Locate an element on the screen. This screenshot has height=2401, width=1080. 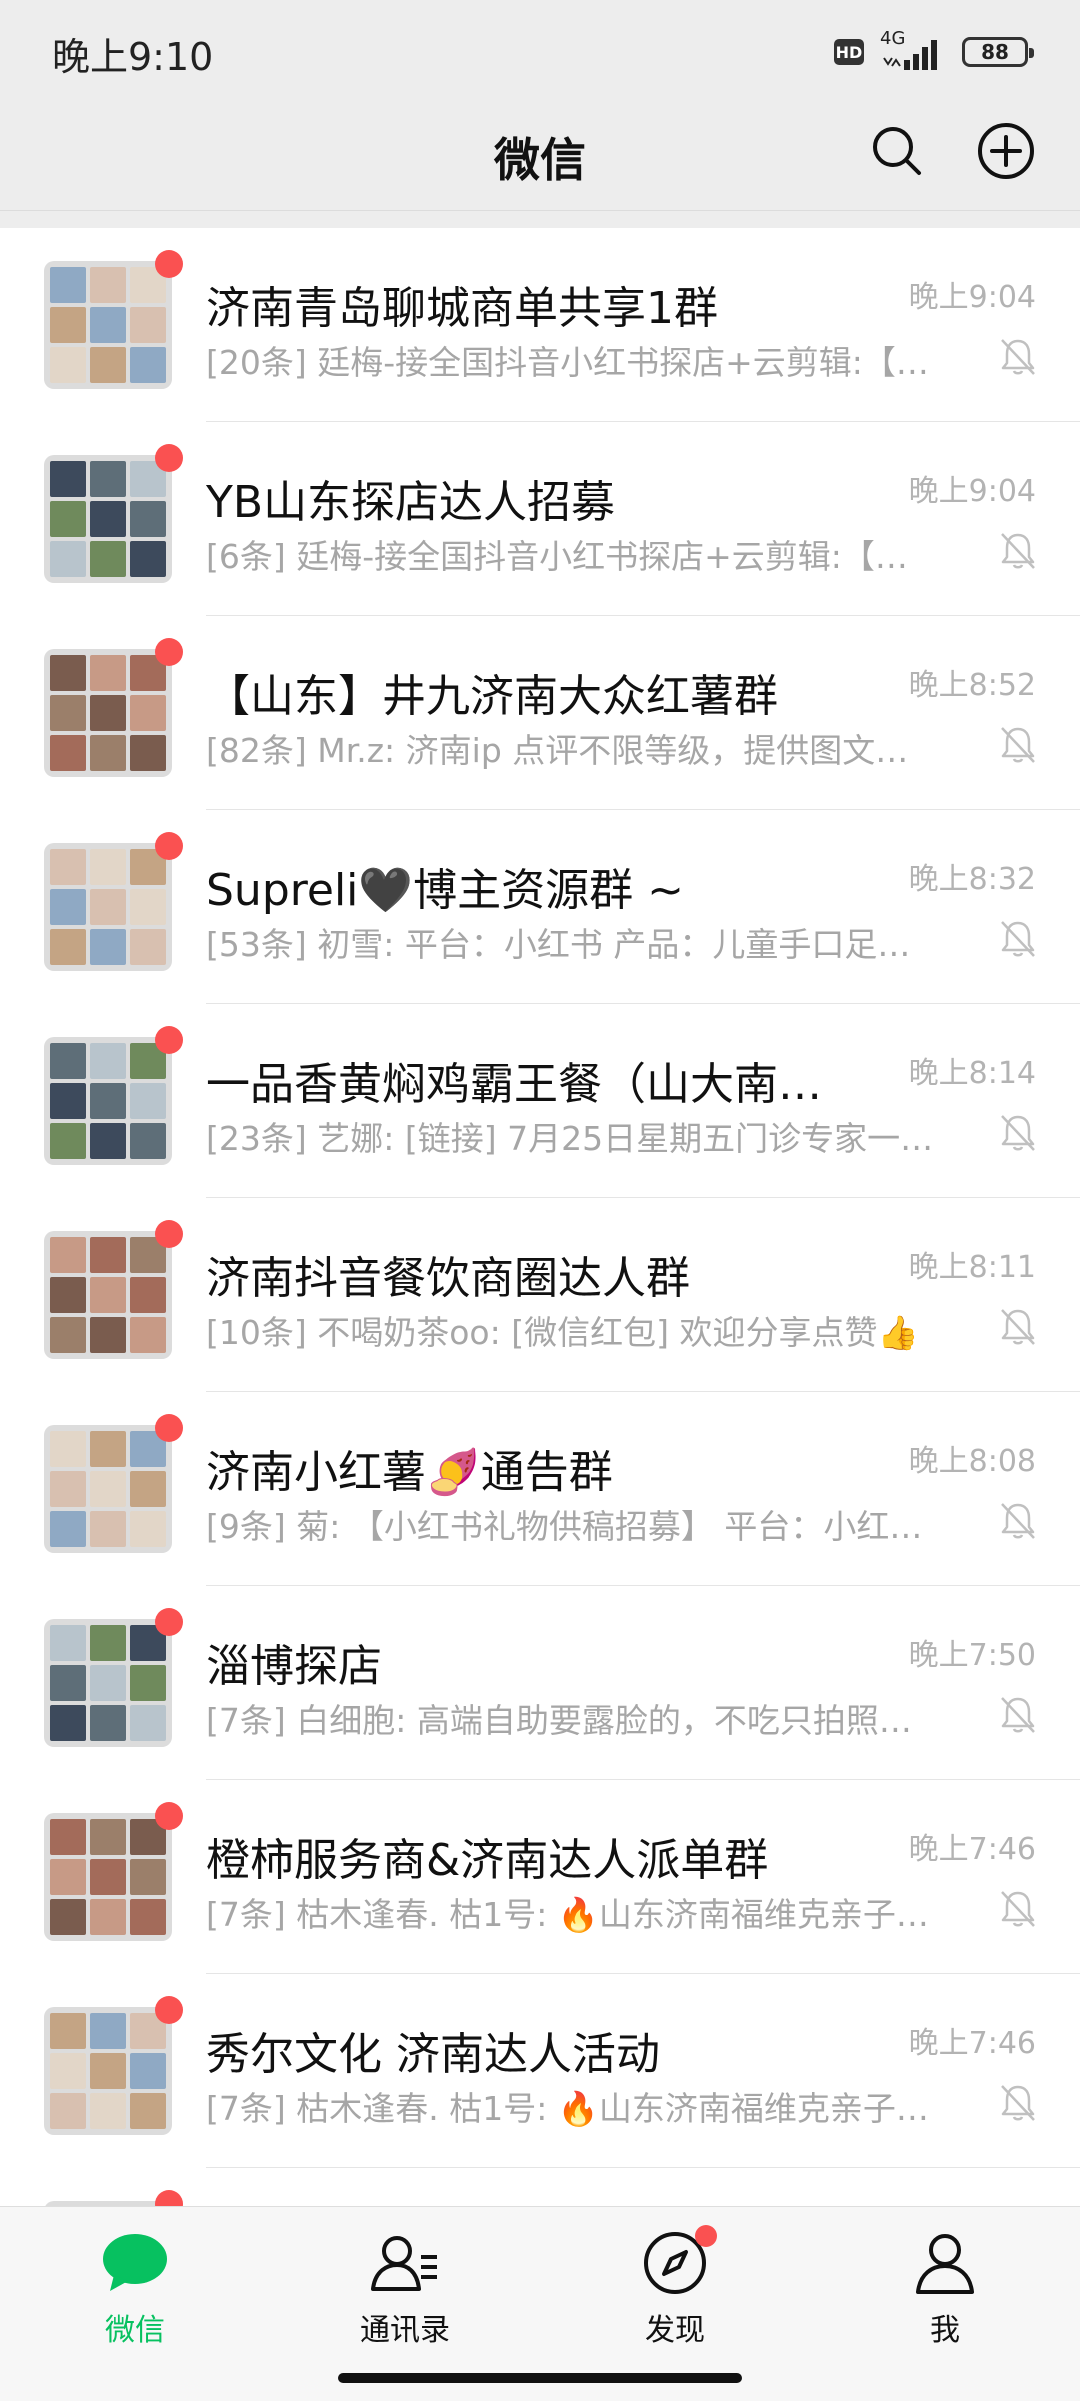
battery-level: 88 is located at coordinates (995, 52).